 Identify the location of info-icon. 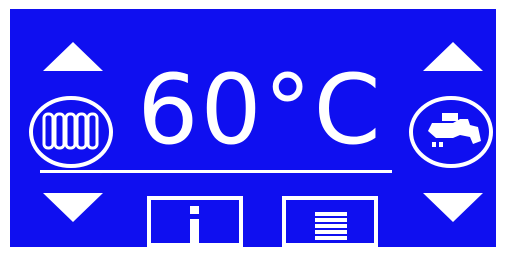
(194, 225).